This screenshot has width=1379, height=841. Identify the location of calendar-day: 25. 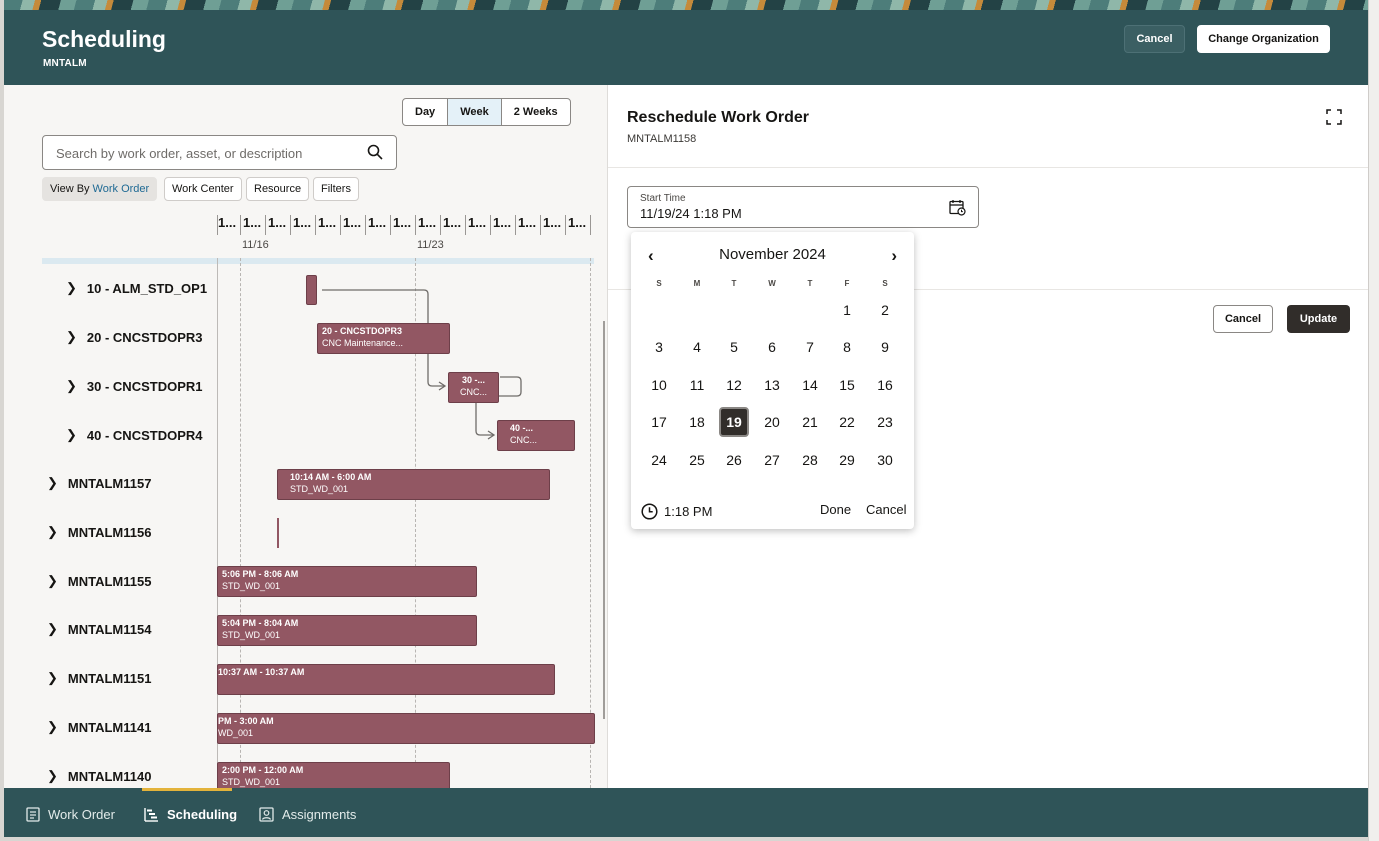
(697, 460).